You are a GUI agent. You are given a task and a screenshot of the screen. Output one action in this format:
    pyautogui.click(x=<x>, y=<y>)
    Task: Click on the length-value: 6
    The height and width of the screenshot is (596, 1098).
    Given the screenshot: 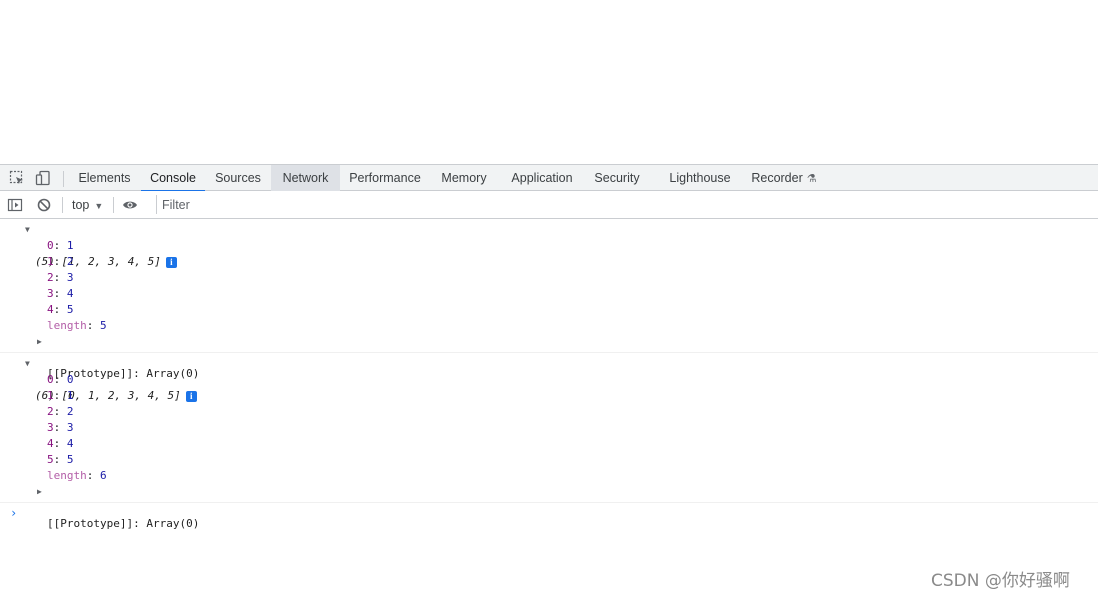 What is the action you would take?
    pyautogui.click(x=103, y=475)
    